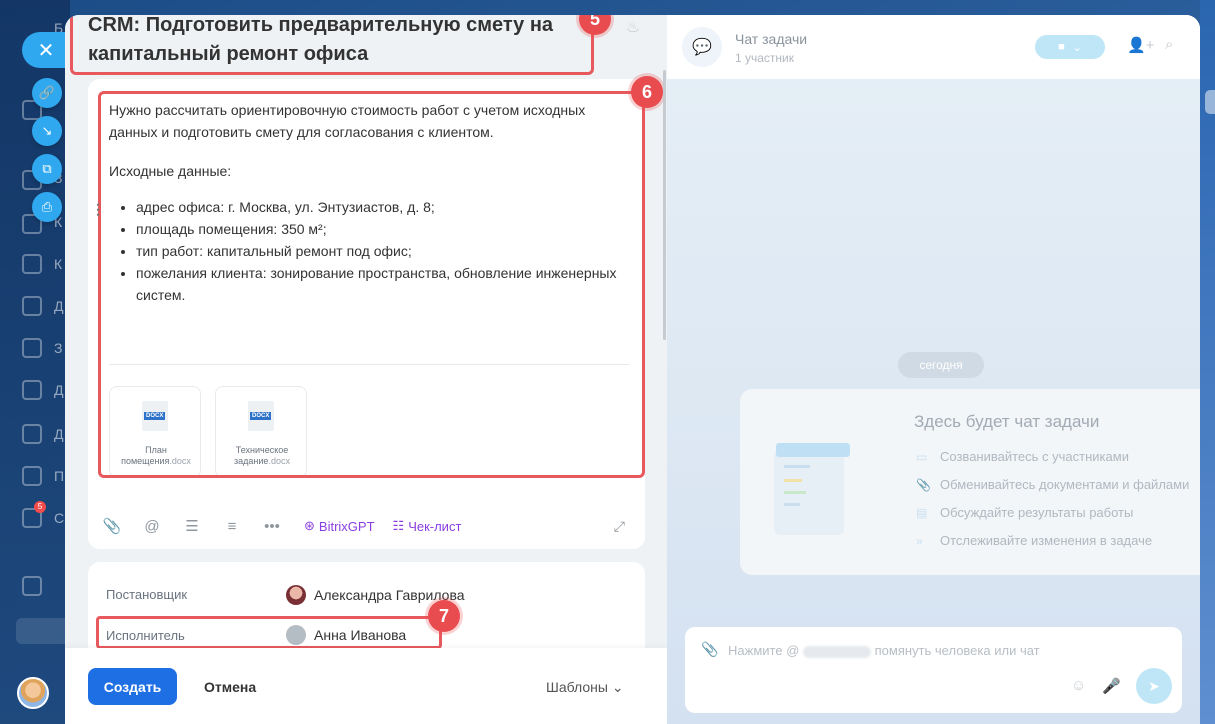 Image resolution: width=1215 pixels, height=724 pixels. What do you see at coordinates (33, 693) in the screenshot?
I see `user-avatar` at bounding box center [33, 693].